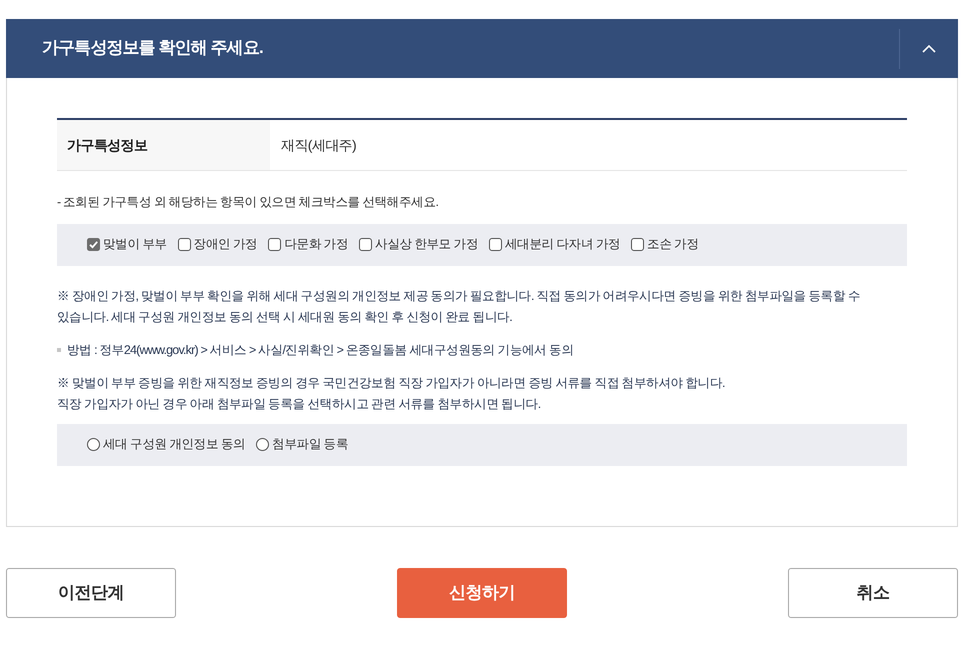 This screenshot has height=647, width=967. What do you see at coordinates (310, 444) in the screenshot?
I see `radio-label: 첨부파일 등록` at bounding box center [310, 444].